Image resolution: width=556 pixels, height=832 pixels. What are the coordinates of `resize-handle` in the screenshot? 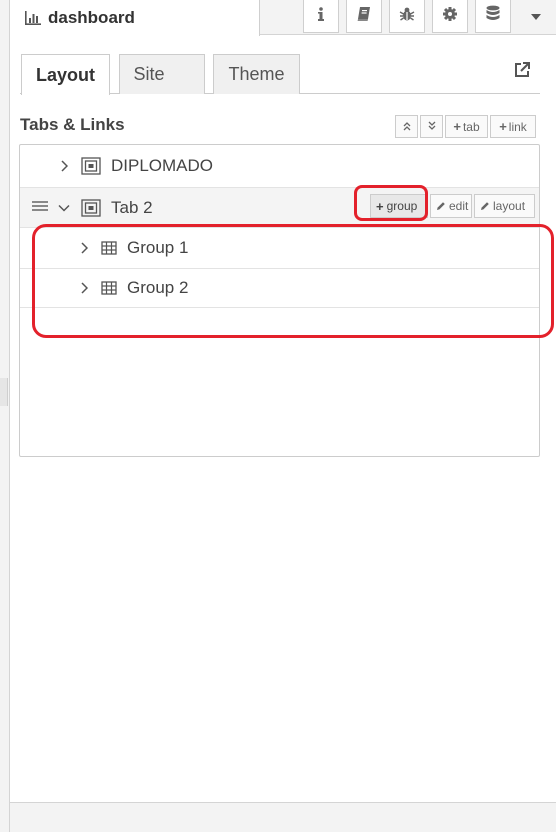 It's located at (4, 392).